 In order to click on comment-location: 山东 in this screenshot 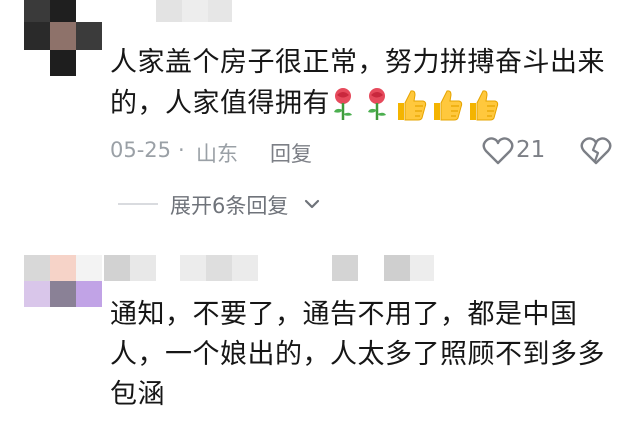, I will do `click(217, 154)`.